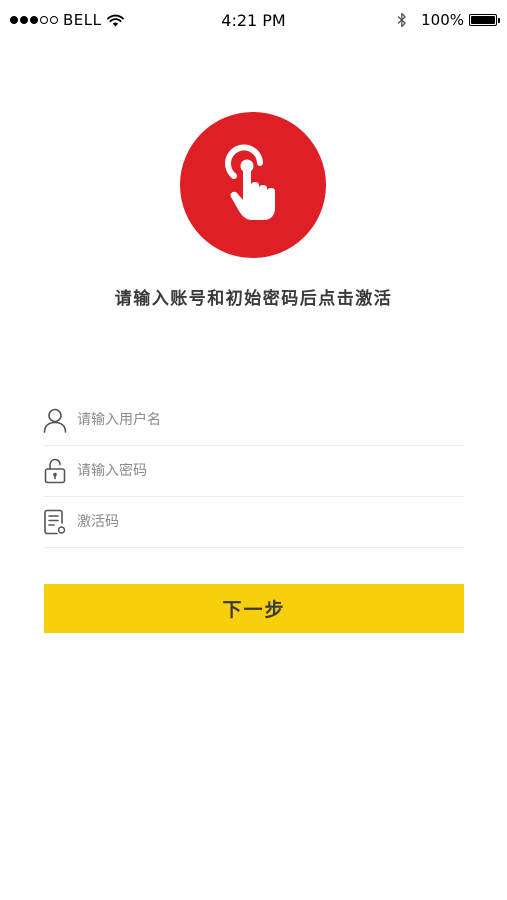 This screenshot has width=507, height=900. Describe the element at coordinates (253, 185) in the screenshot. I see `tap-hand-icon` at that location.